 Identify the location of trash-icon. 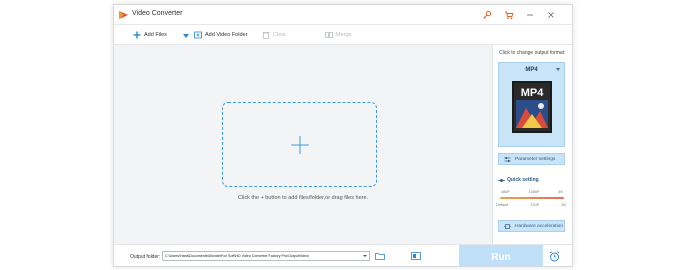
(266, 35).